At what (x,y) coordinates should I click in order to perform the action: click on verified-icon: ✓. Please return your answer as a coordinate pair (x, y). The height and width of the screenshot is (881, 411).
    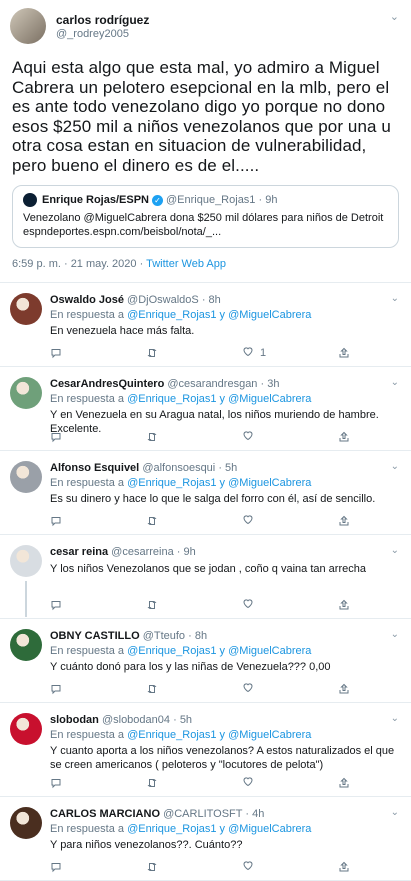
    Looking at the image, I should click on (157, 200).